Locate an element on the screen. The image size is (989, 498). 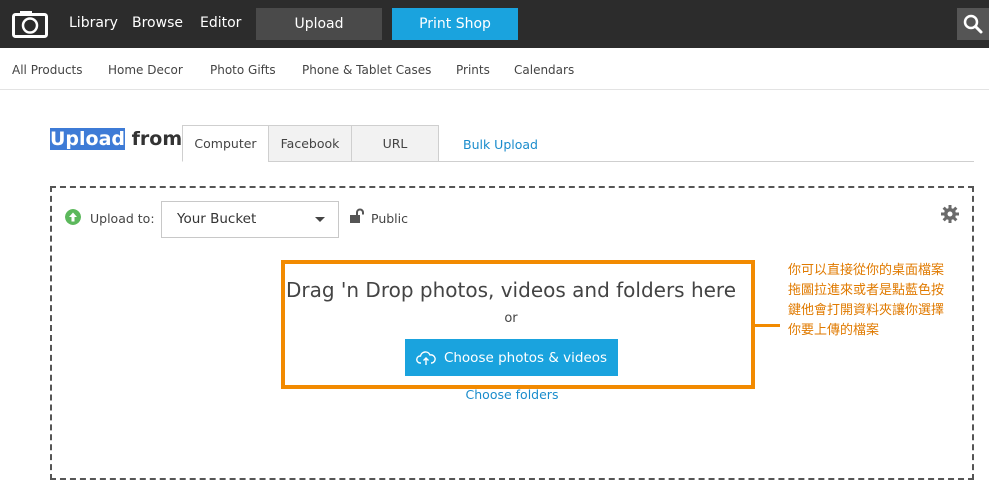
page-title: Upload from: is located at coordinates (120, 139).